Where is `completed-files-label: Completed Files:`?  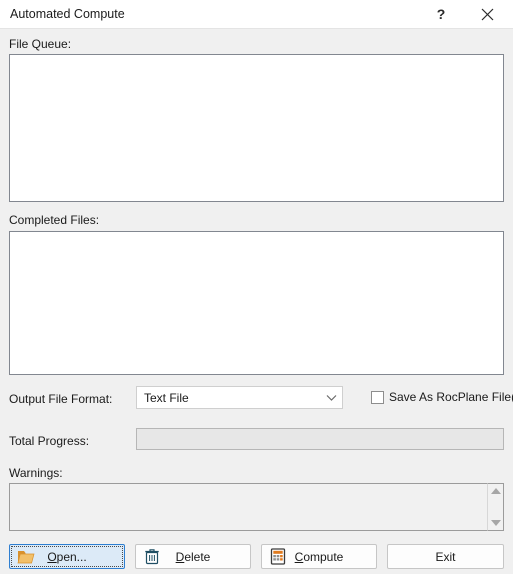
completed-files-label: Completed Files: is located at coordinates (54, 220).